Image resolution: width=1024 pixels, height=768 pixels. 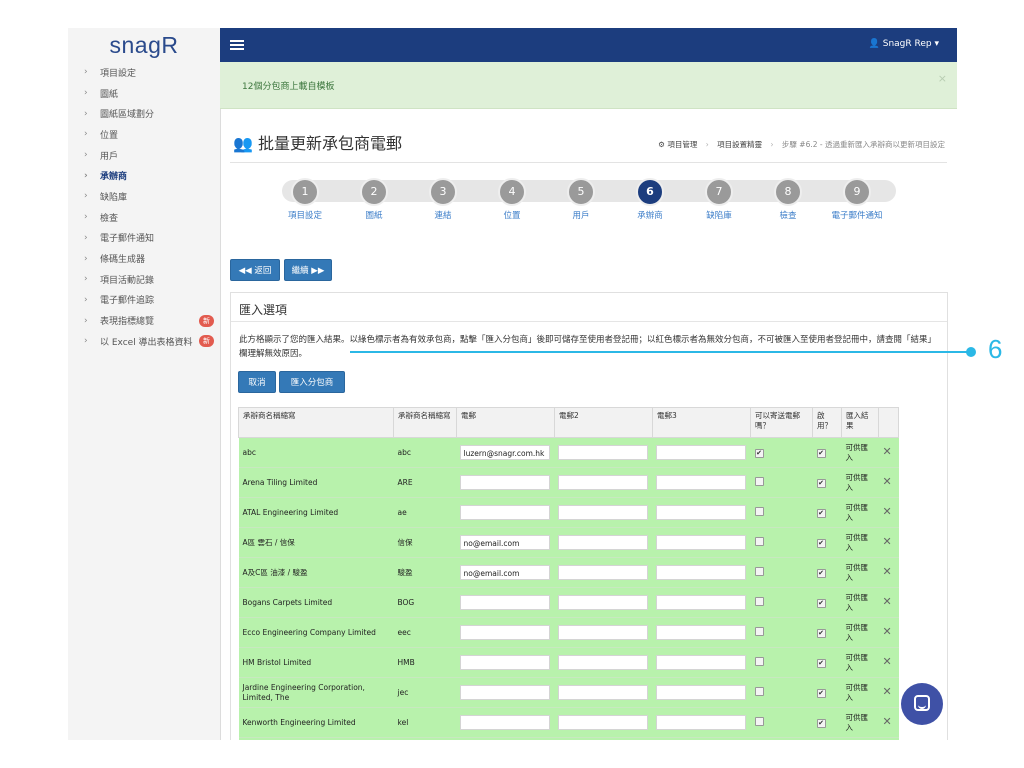 What do you see at coordinates (581, 197) in the screenshot?
I see `wizard-step-5: 5 用戶` at bounding box center [581, 197].